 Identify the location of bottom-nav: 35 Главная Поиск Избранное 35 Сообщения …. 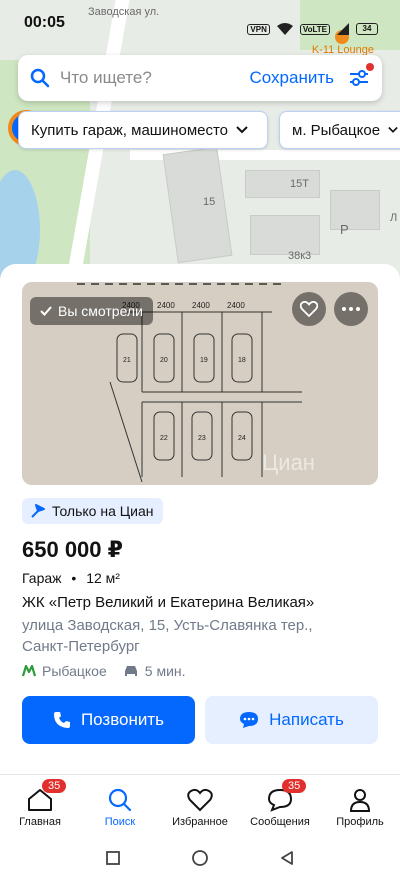
(200, 805).